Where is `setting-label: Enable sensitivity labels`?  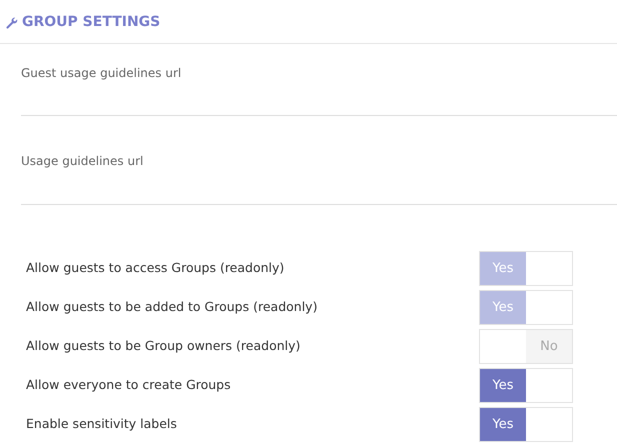 setting-label: Enable sensitivity labels is located at coordinates (102, 424).